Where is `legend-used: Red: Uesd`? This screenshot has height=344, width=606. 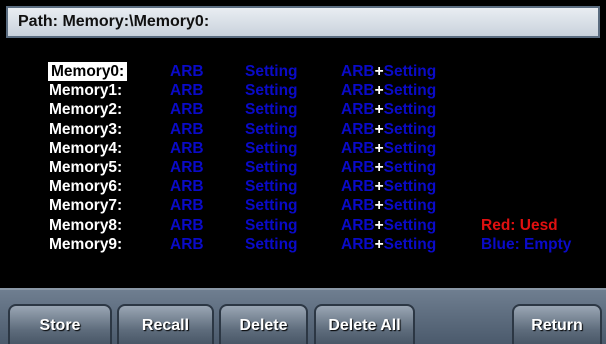
legend-used: Red: Uesd is located at coordinates (519, 225).